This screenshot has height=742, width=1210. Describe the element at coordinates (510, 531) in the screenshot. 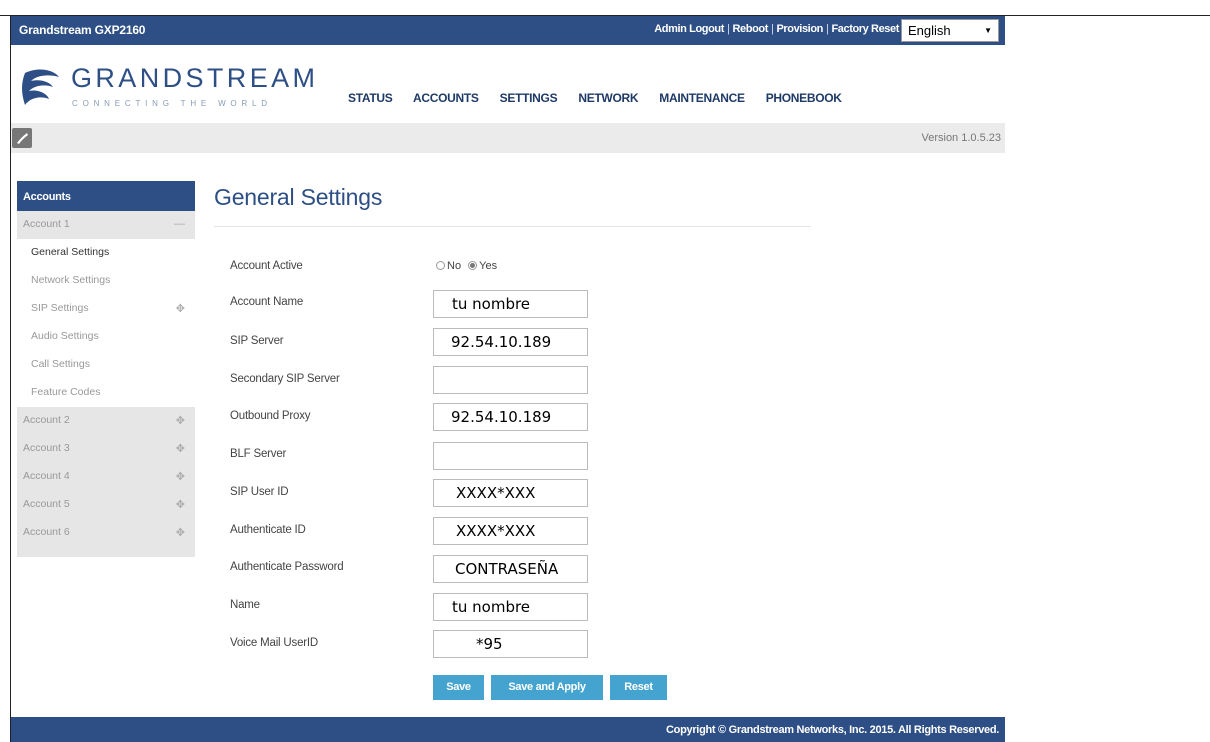

I see `authenticate-id-input: XXXX*XXX` at that location.